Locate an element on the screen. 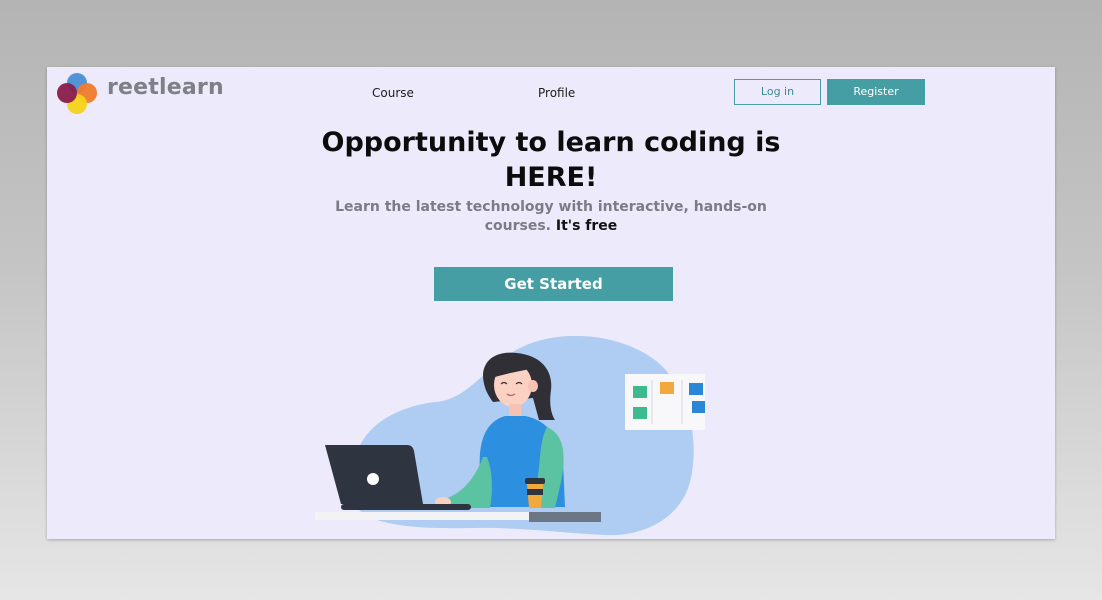  nav-link-course: Course is located at coordinates (393, 93).